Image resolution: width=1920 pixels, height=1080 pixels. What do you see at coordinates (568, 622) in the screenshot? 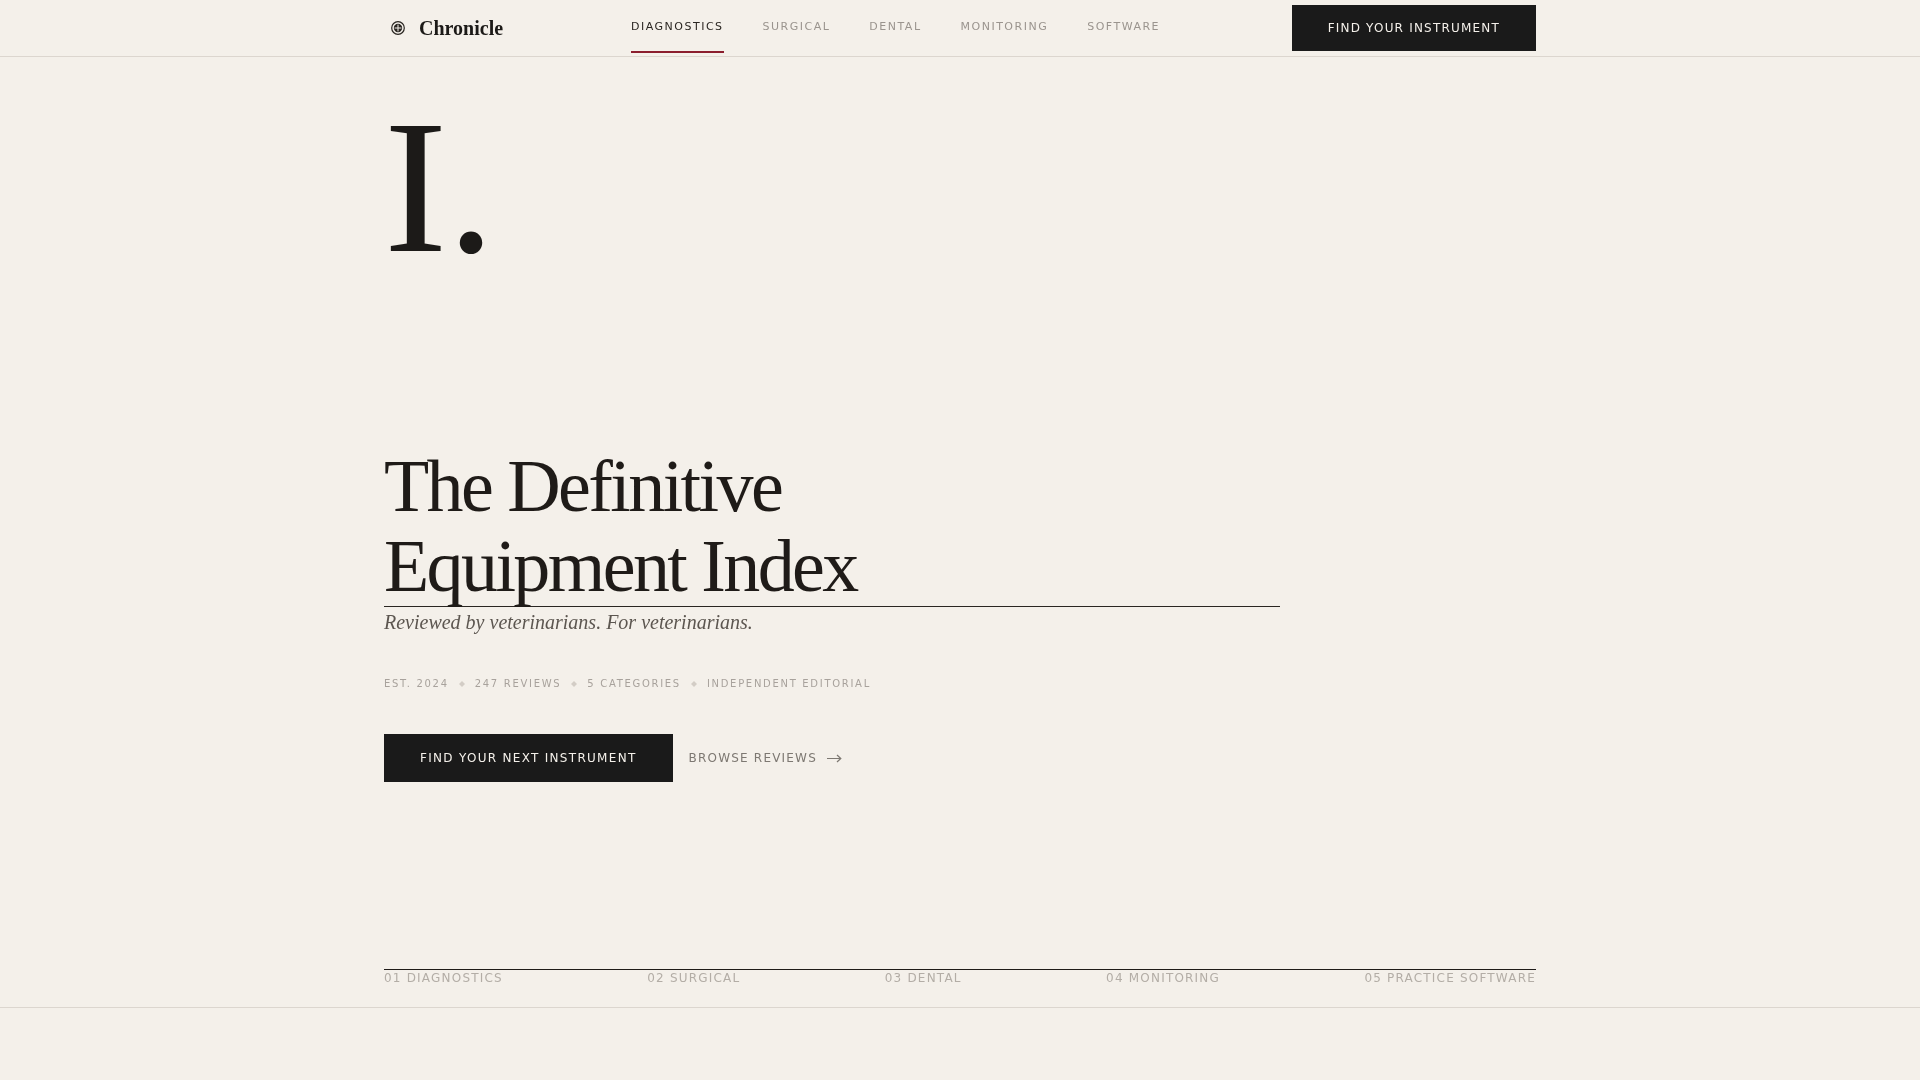
I see `hero-subtitle: Reviewed by veterinarians. For veterinarians.` at bounding box center [568, 622].